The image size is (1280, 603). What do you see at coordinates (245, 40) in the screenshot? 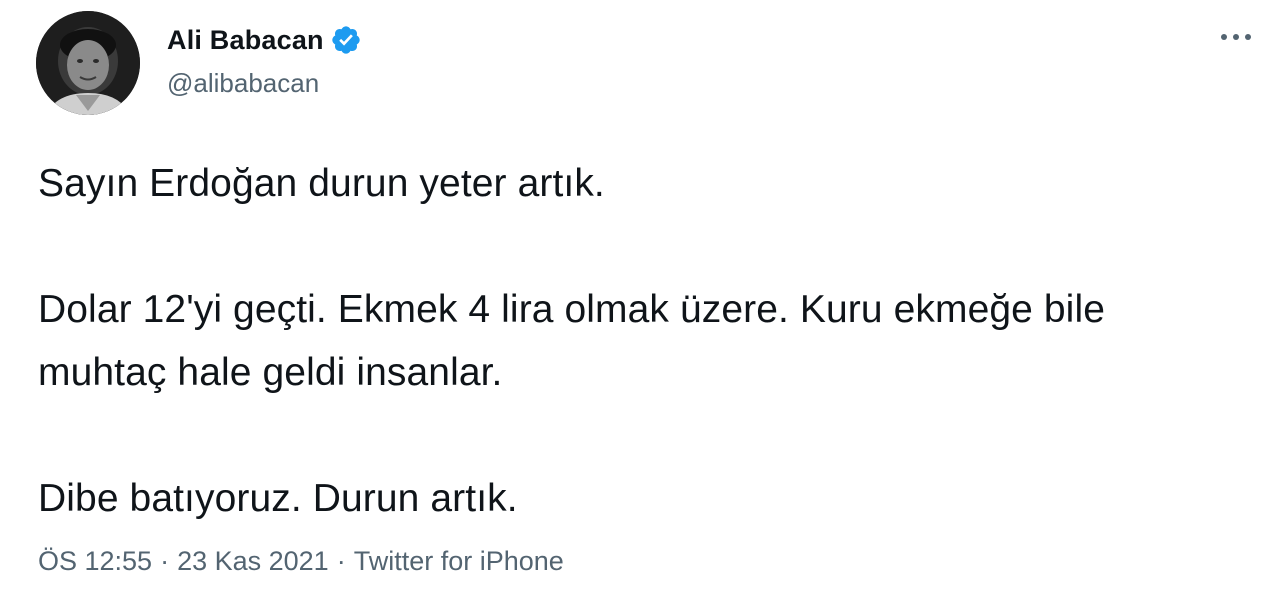
I see `display-name: Ali Babacan` at bounding box center [245, 40].